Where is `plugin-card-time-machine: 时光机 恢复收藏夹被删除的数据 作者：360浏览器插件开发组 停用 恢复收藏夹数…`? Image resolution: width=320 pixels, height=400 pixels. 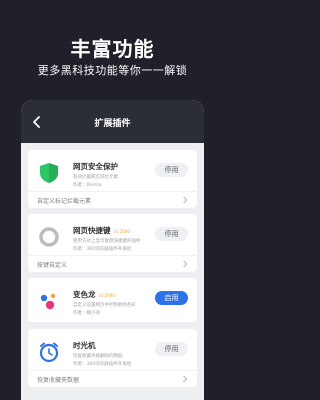 plugin-card-time-machine: 时光机 恢复收藏夹被删除的数据 作者：360浏览器插件开发组 停用 恢复收藏夹数… is located at coordinates (112, 358).